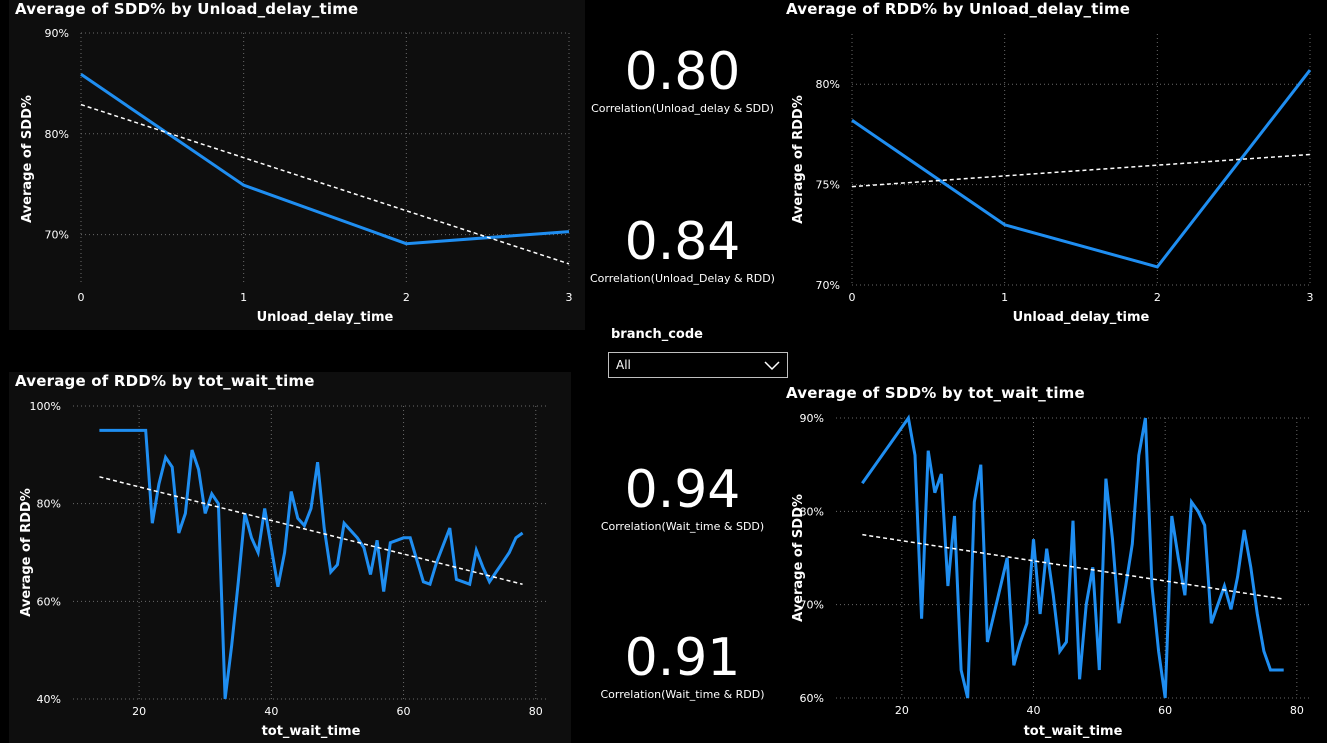  Describe the element at coordinates (698, 365) in the screenshot. I see `slicer-dropdown: All` at that location.